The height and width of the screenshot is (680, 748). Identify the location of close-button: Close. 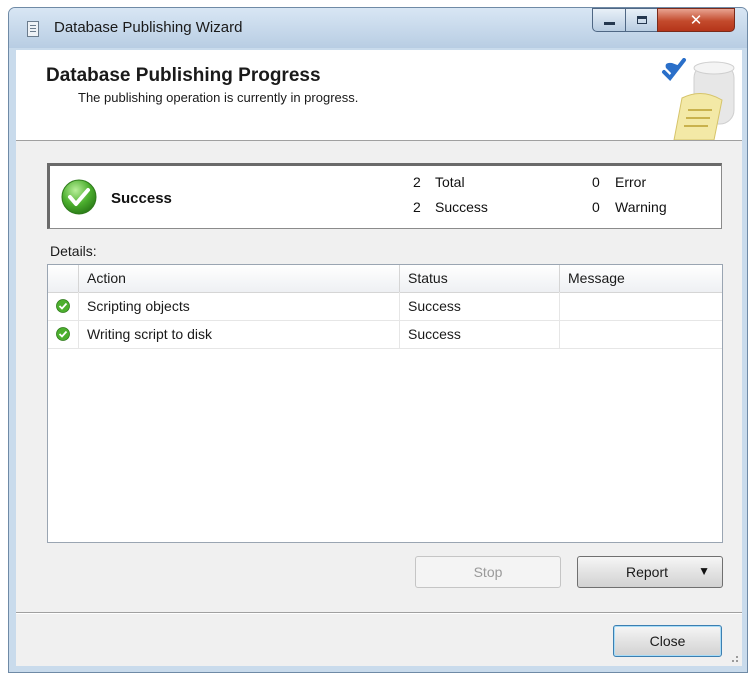
(667, 641).